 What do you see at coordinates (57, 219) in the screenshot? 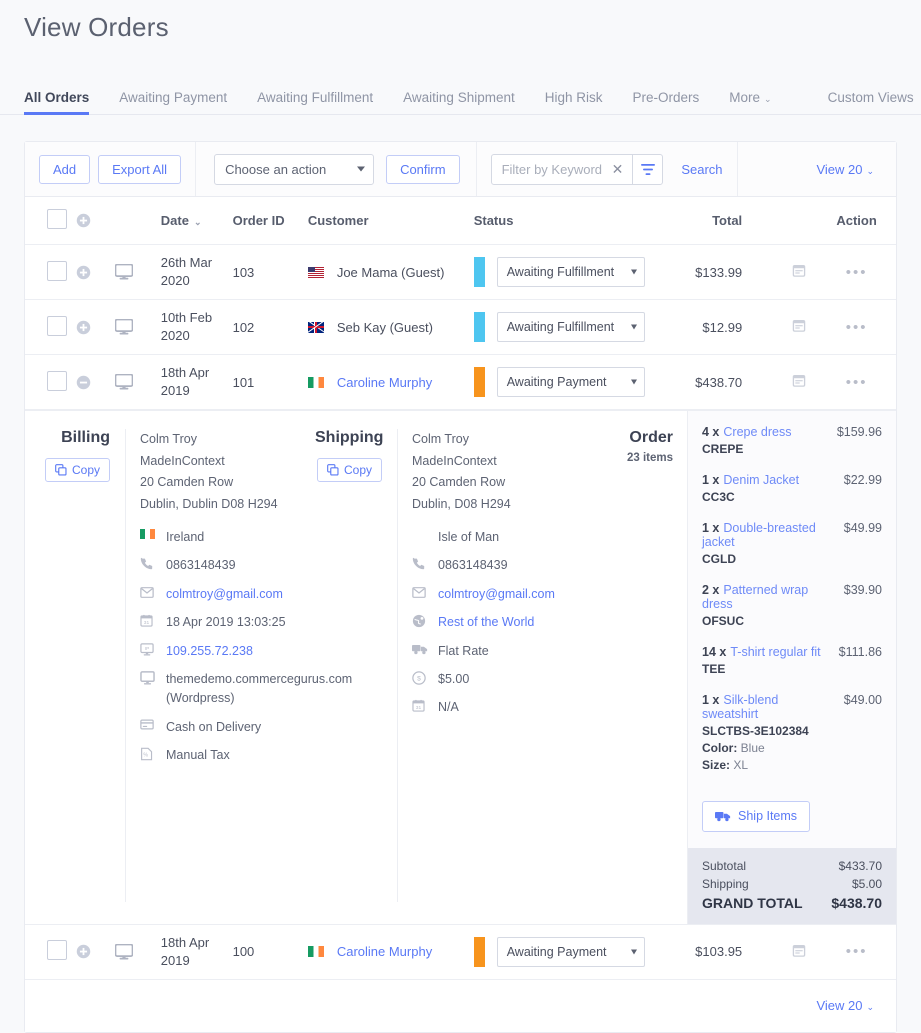
I see `select-all-checkbox` at bounding box center [57, 219].